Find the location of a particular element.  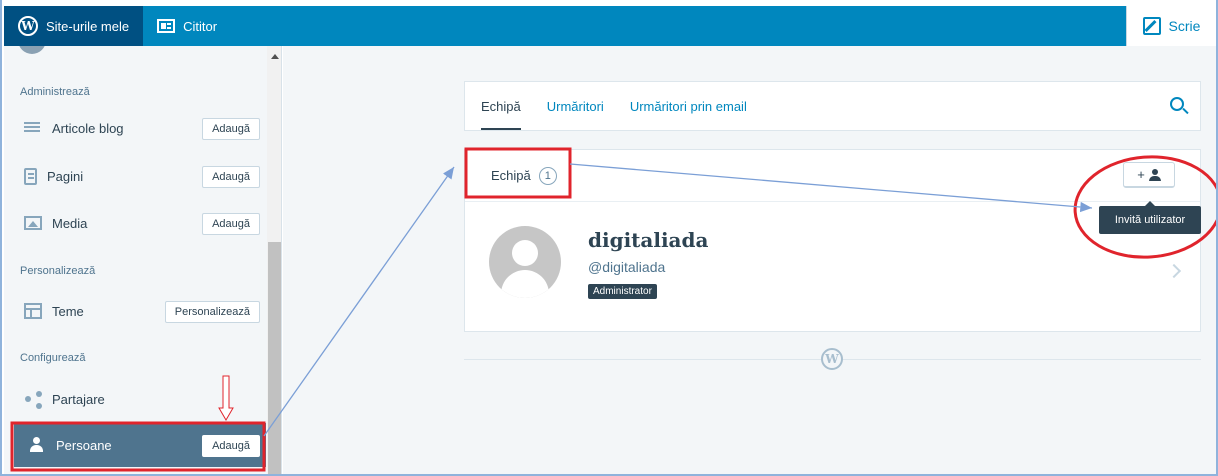

sidebar-scrollbar is located at coordinates (274, 260).